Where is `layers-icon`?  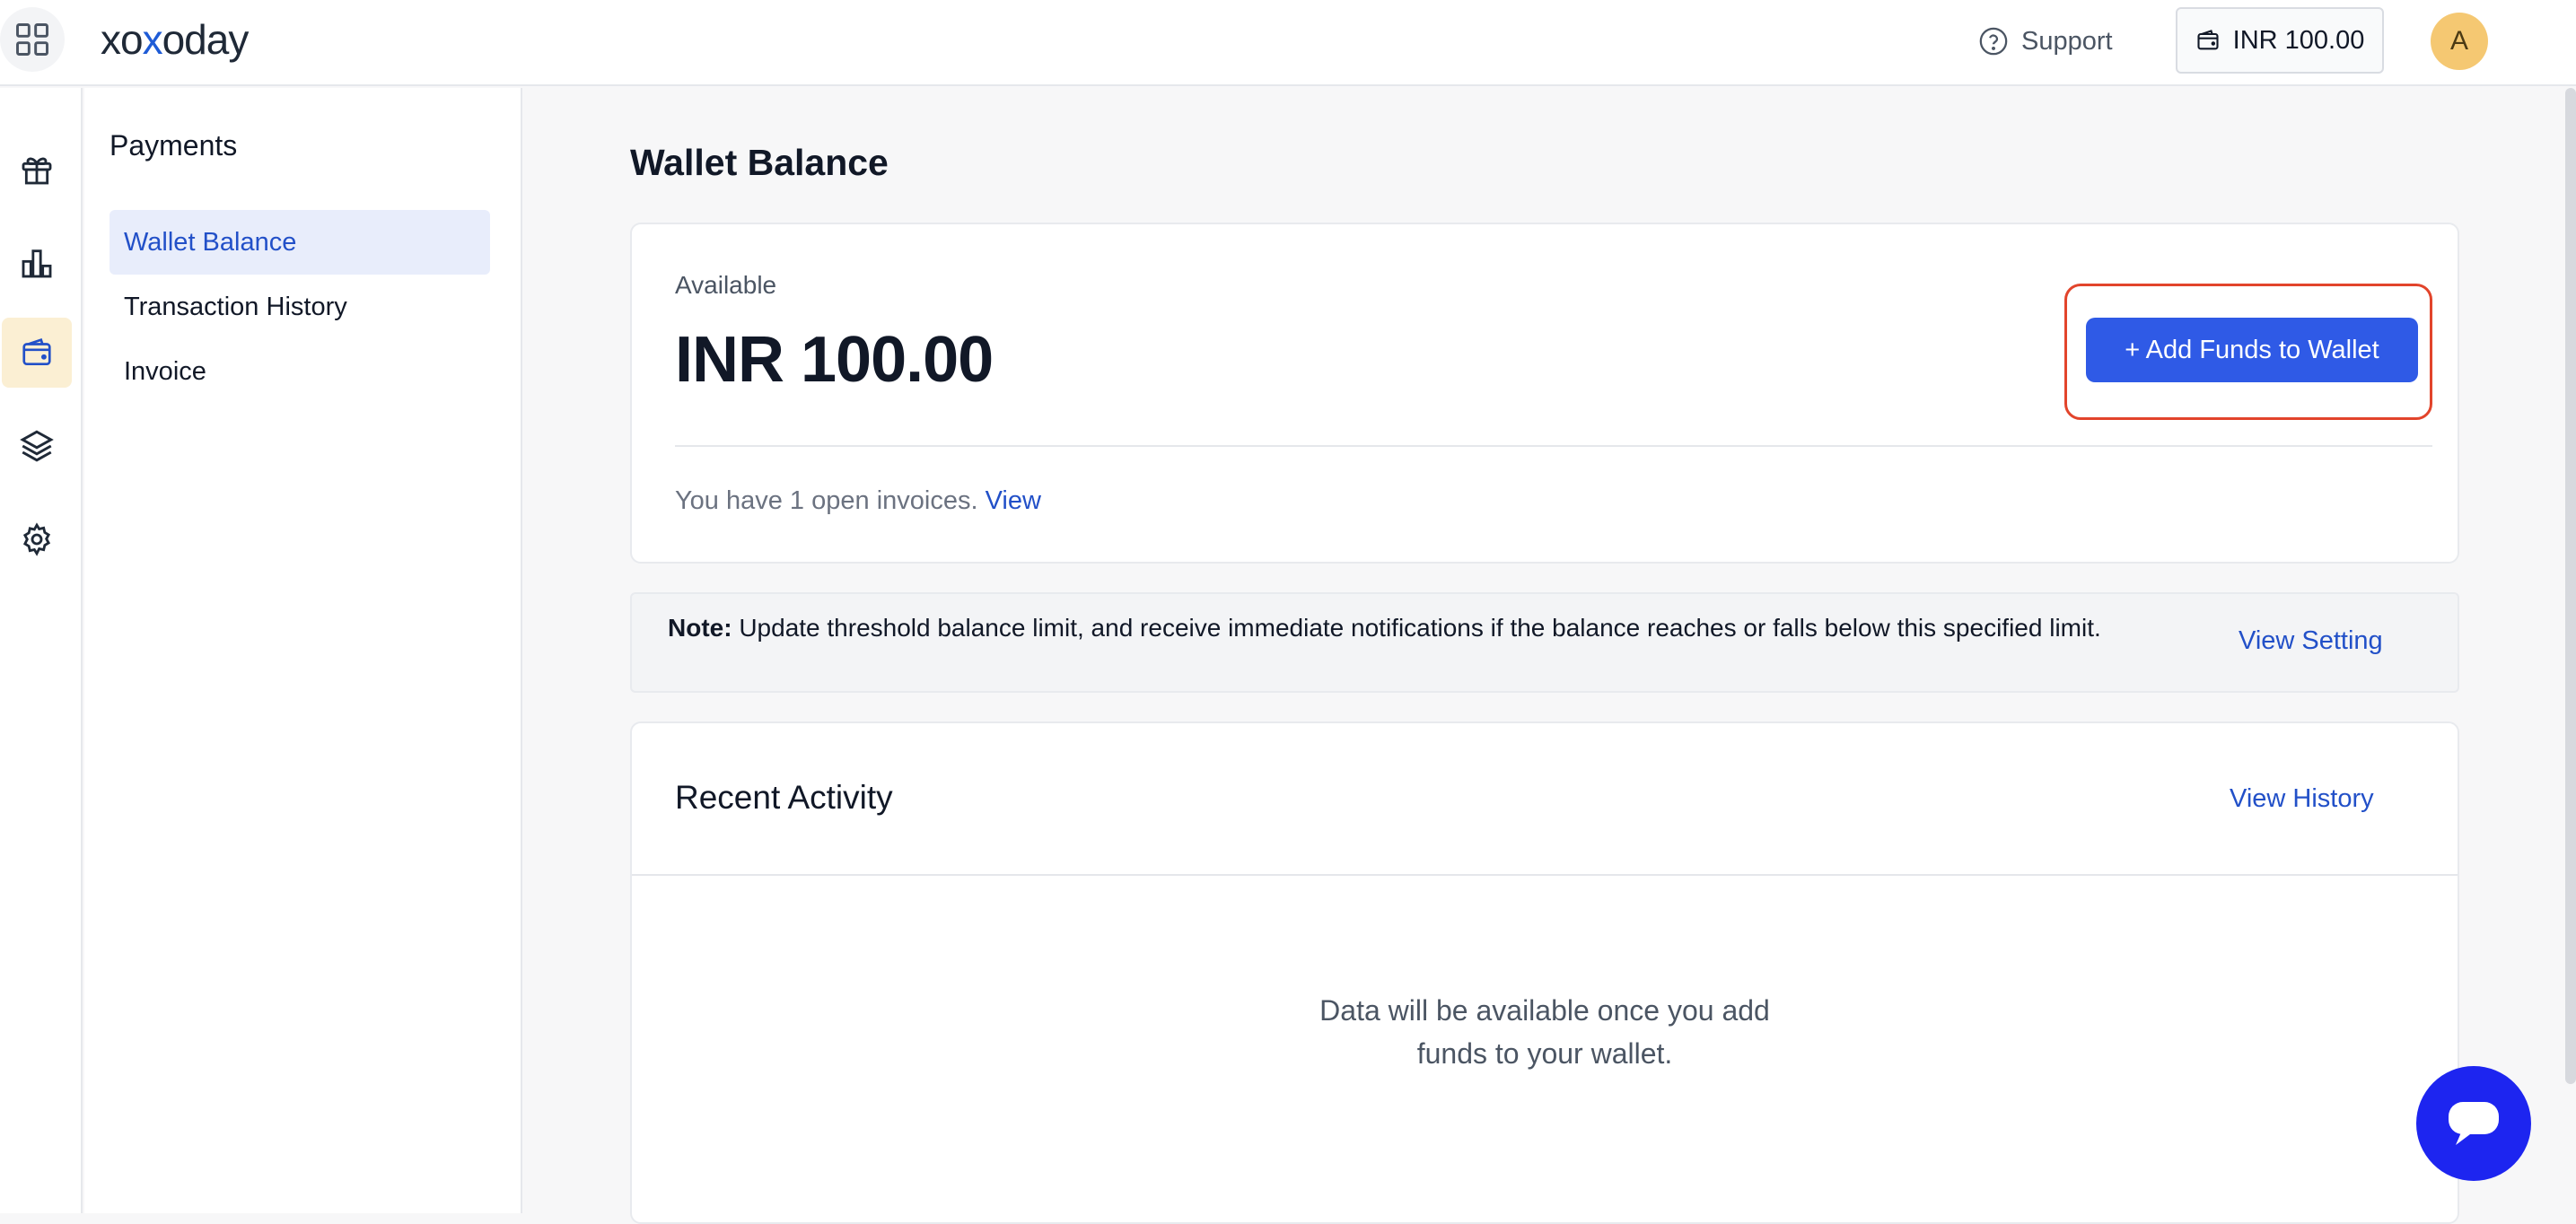
layers-icon is located at coordinates (37, 446).